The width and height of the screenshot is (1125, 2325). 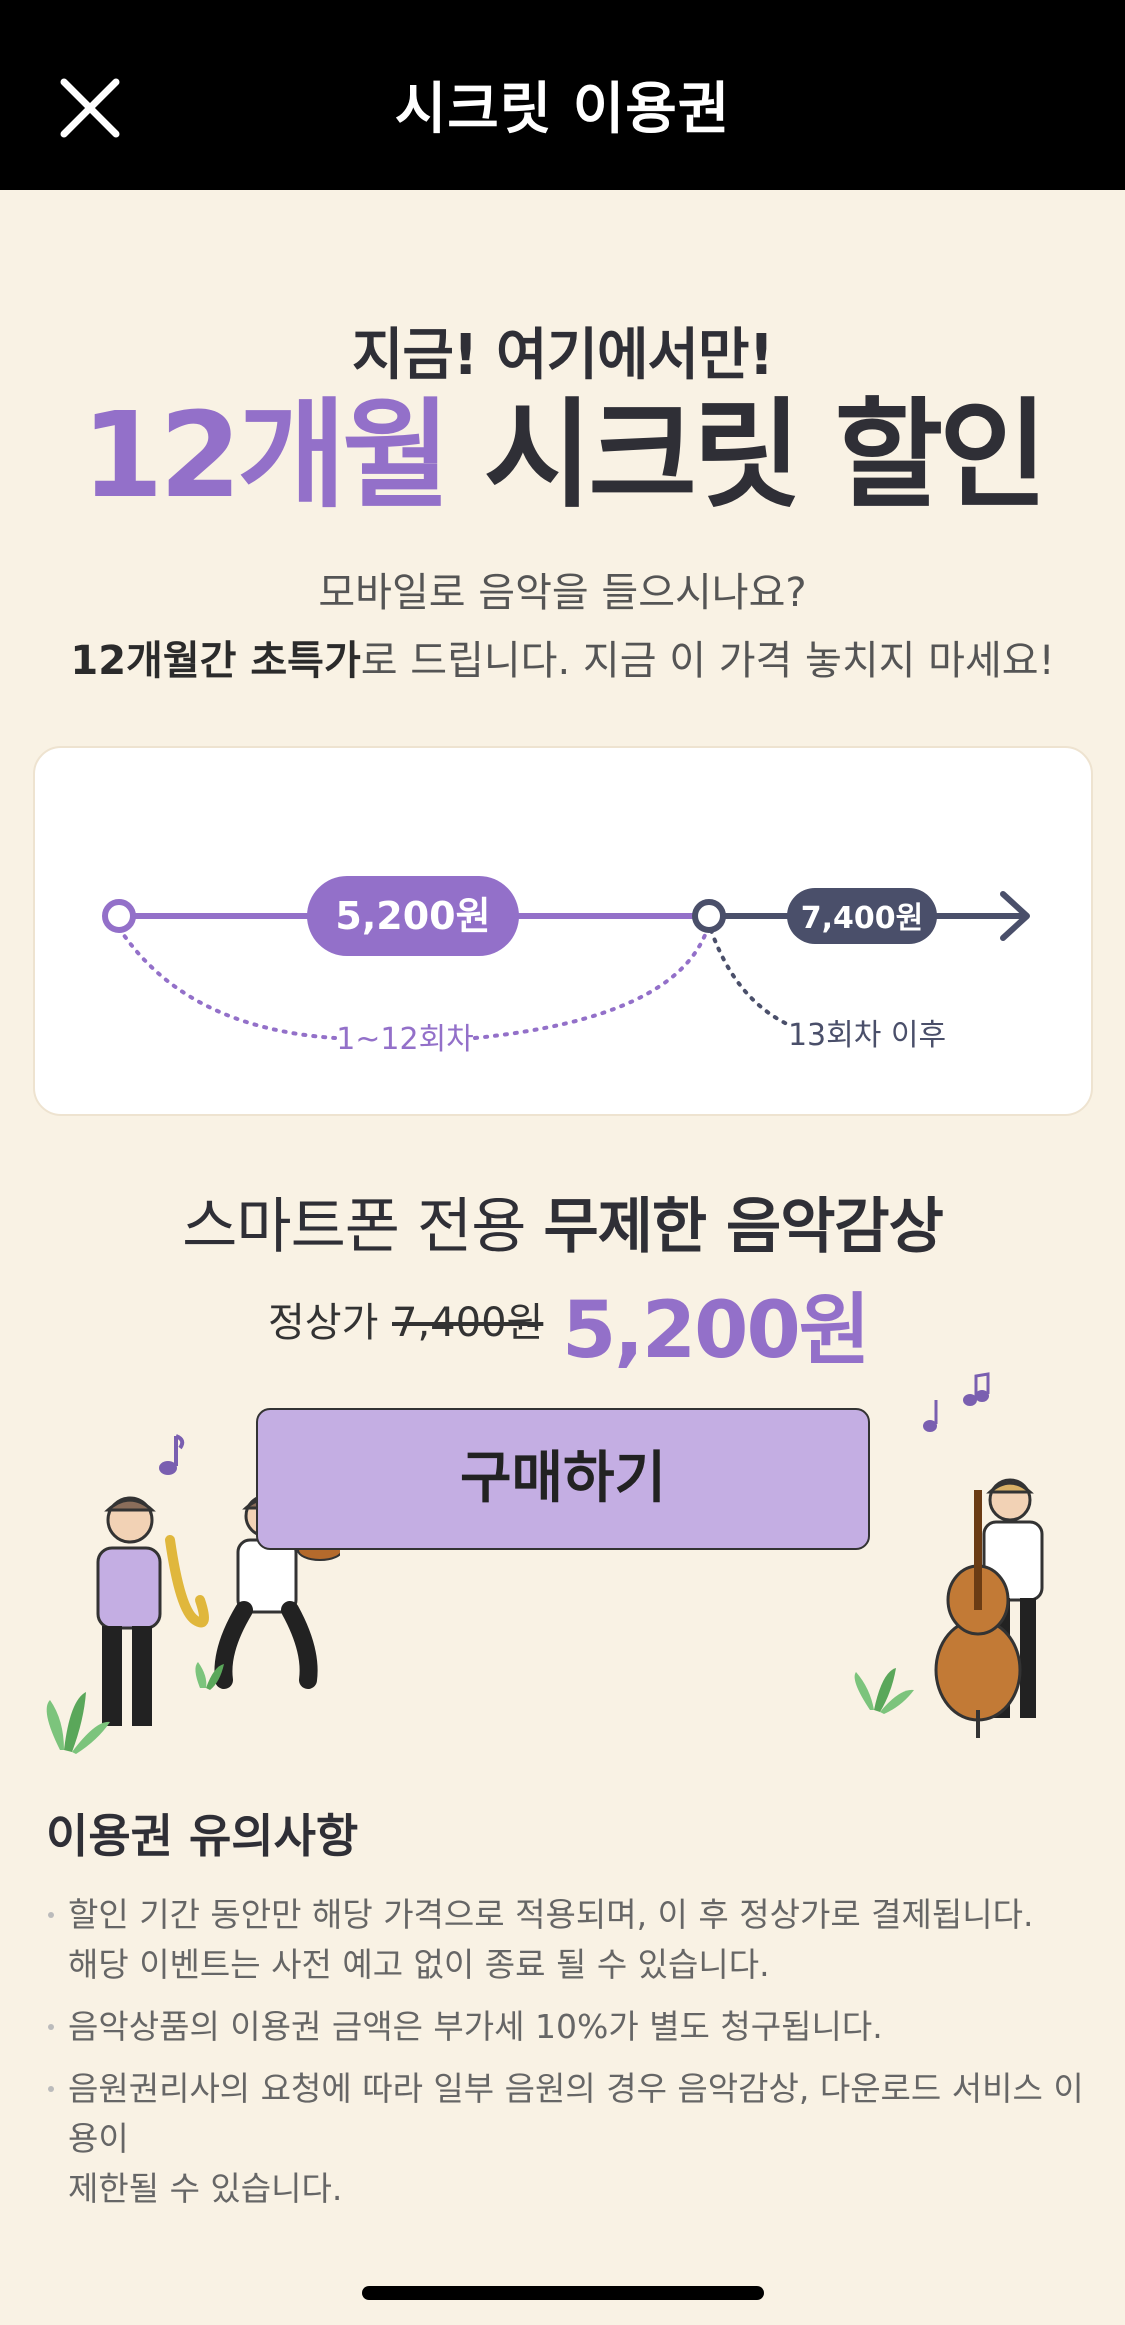 I want to click on subtitle-line1: 모바일로 음악을 들으시나요?, so click(x=562, y=593).